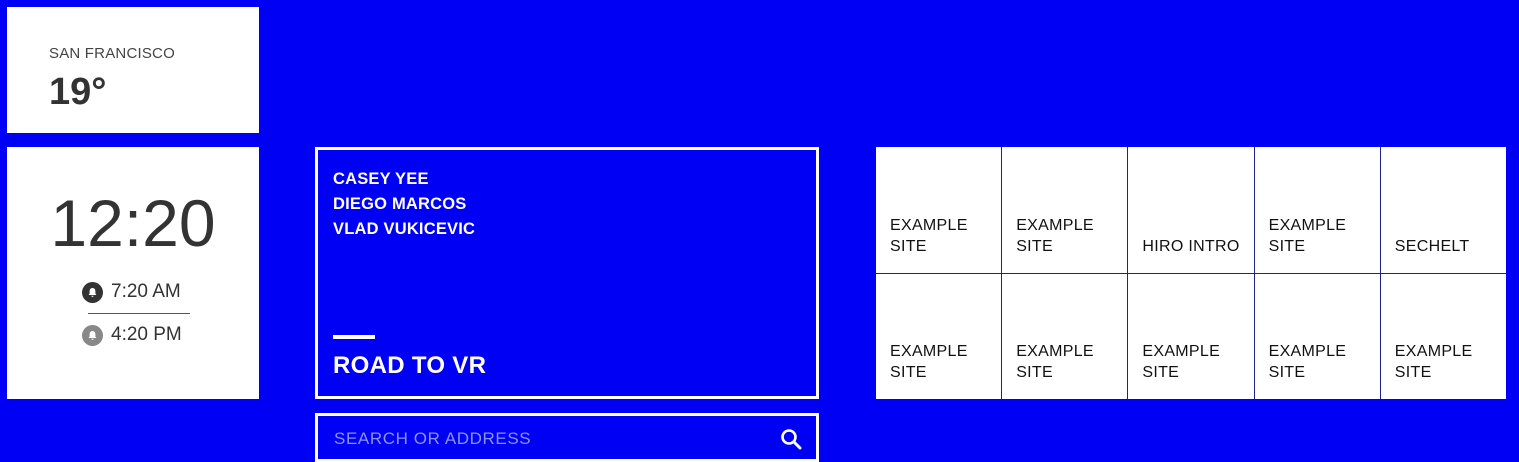 Image resolution: width=1519 pixels, height=462 pixels. What do you see at coordinates (78, 92) in the screenshot?
I see `weather-temperature: 19°` at bounding box center [78, 92].